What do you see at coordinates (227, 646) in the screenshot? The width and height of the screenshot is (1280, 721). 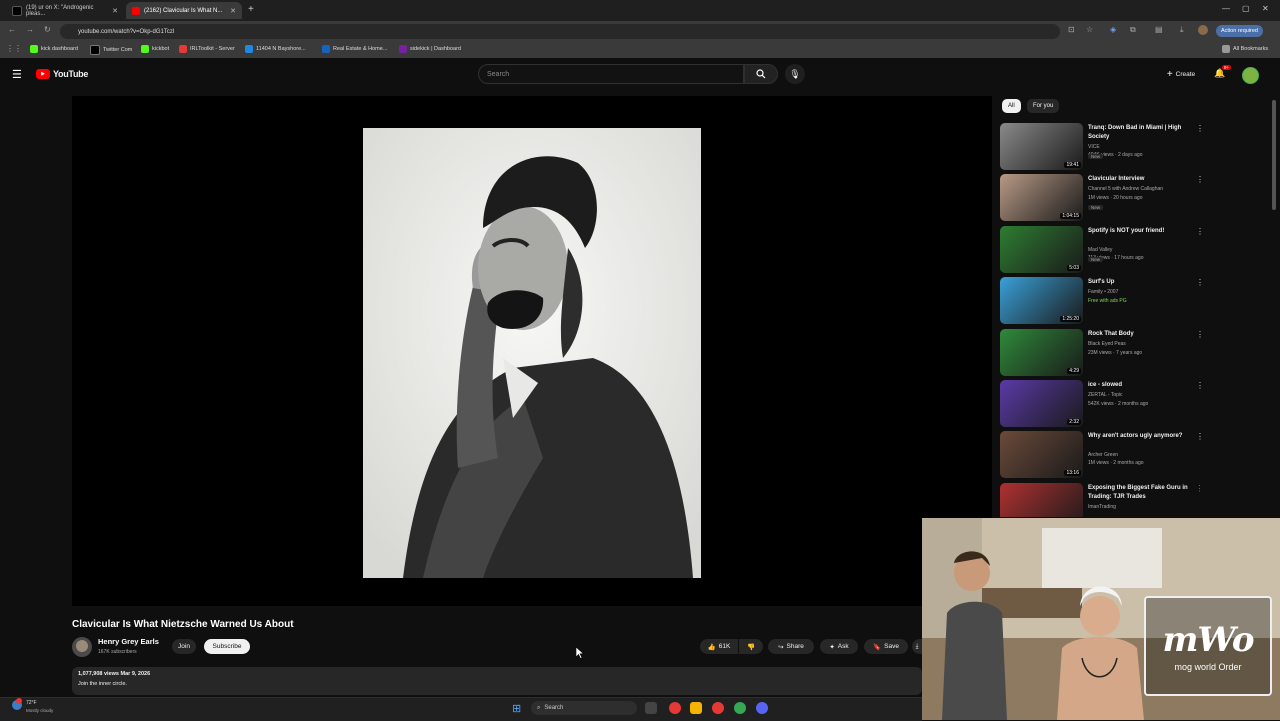 I see `subscribe-button: Subscribe` at bounding box center [227, 646].